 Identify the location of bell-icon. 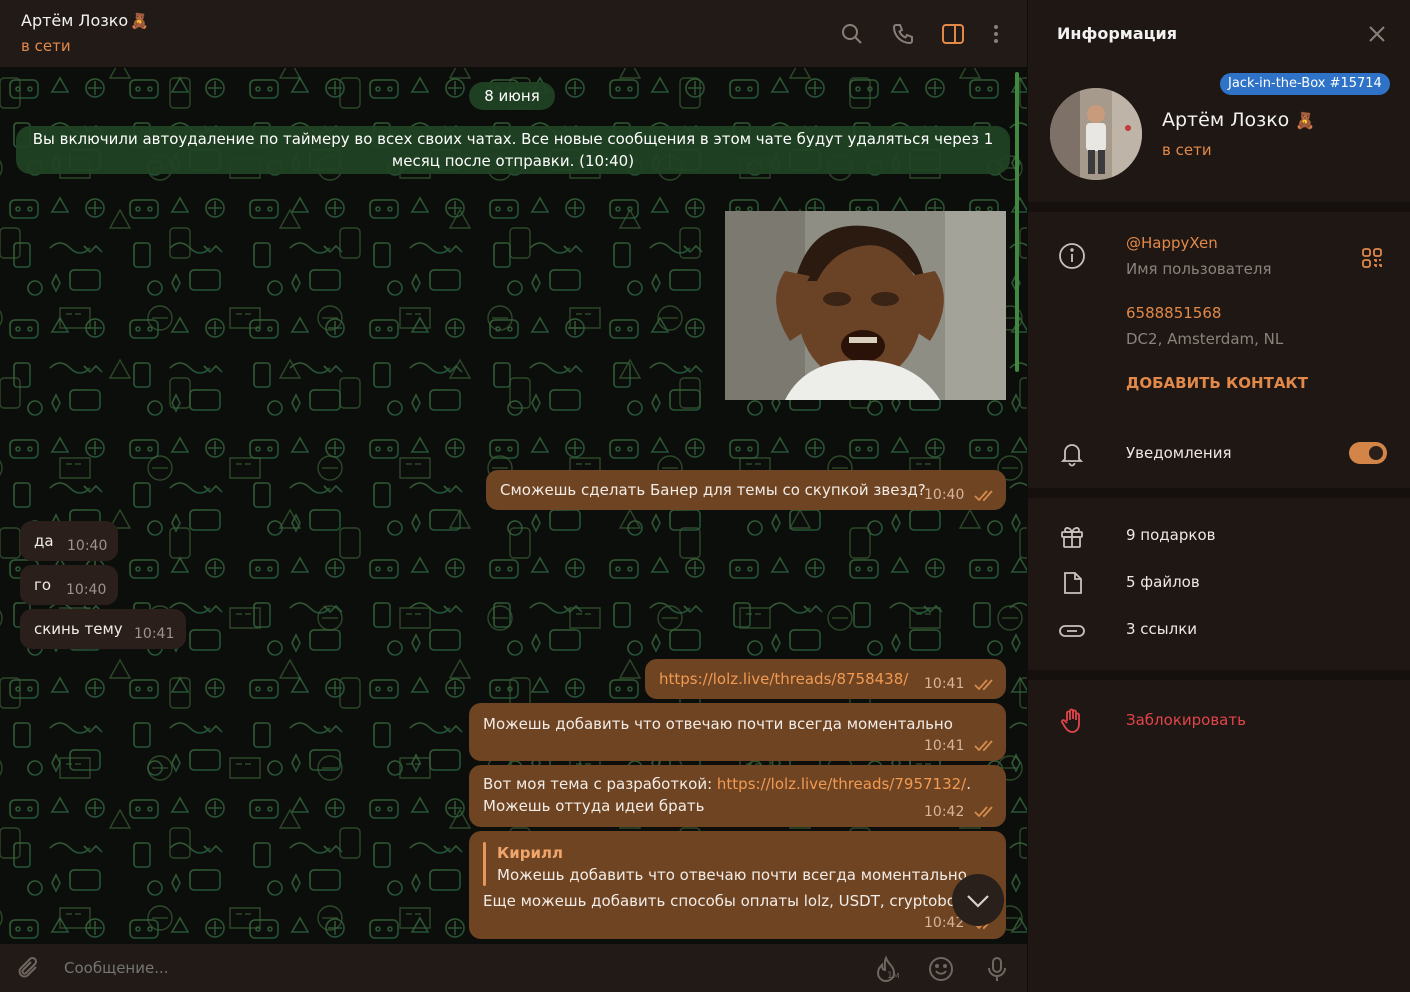
(1072, 455).